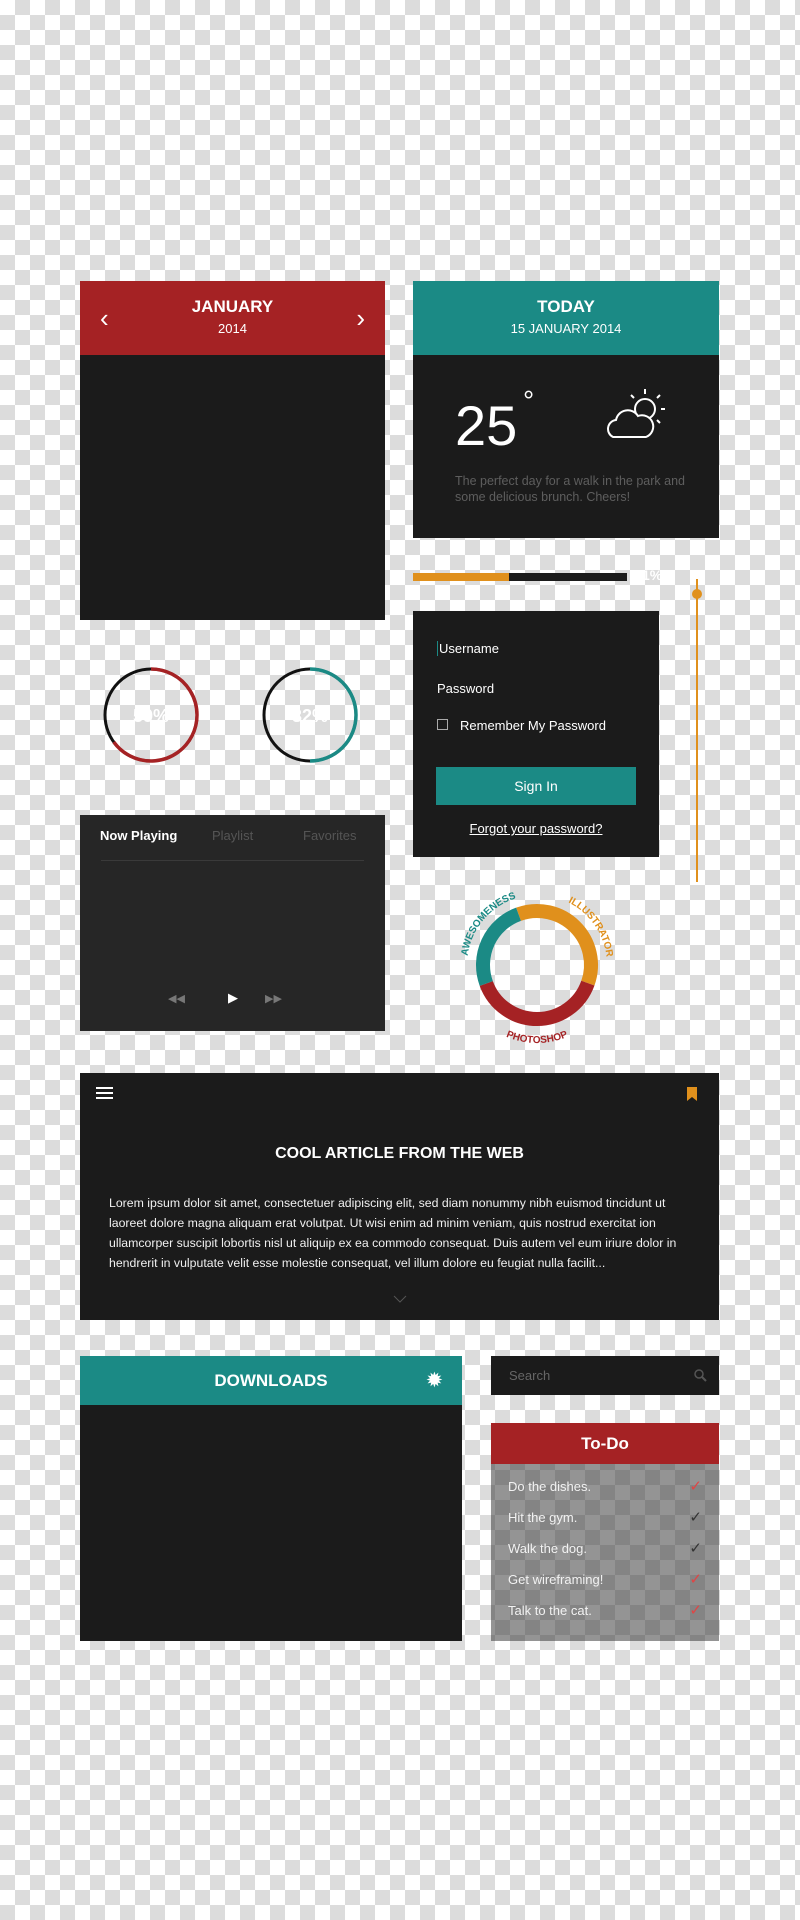 This screenshot has height=1920, width=800. I want to click on password-field: Password, so click(465, 688).